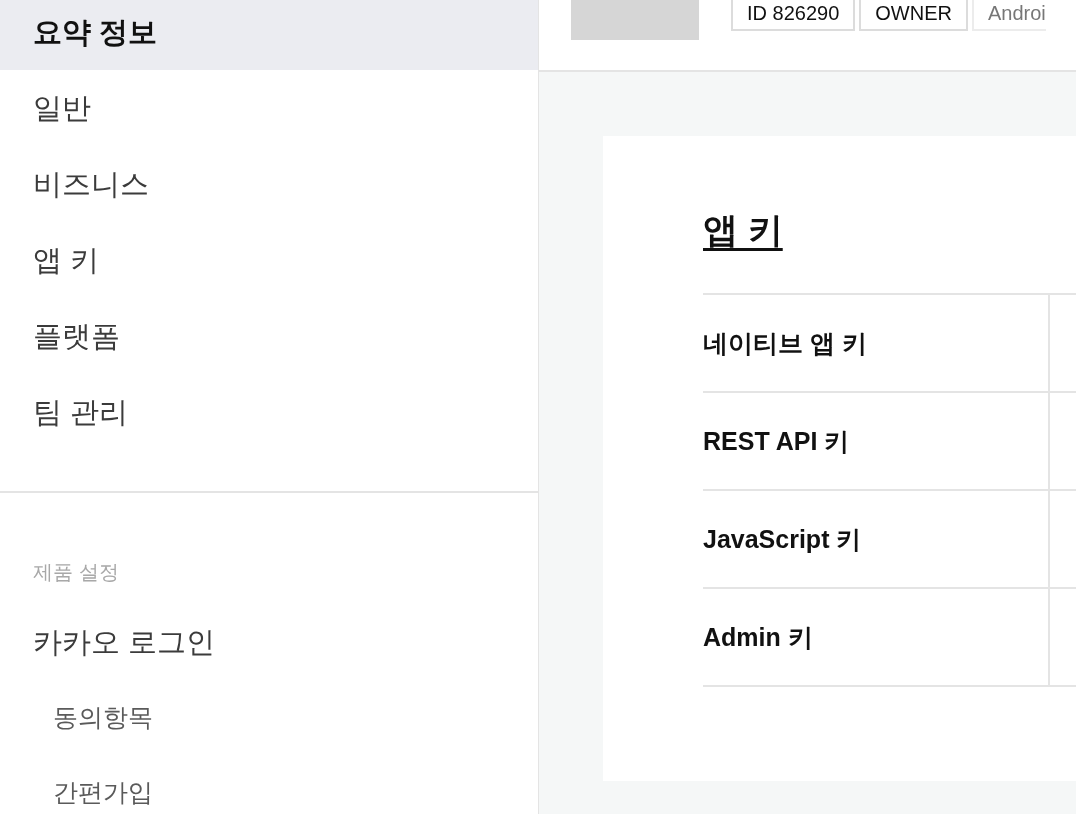  Describe the element at coordinates (876, 441) in the screenshot. I see `table-row-header: REST API 키` at that location.